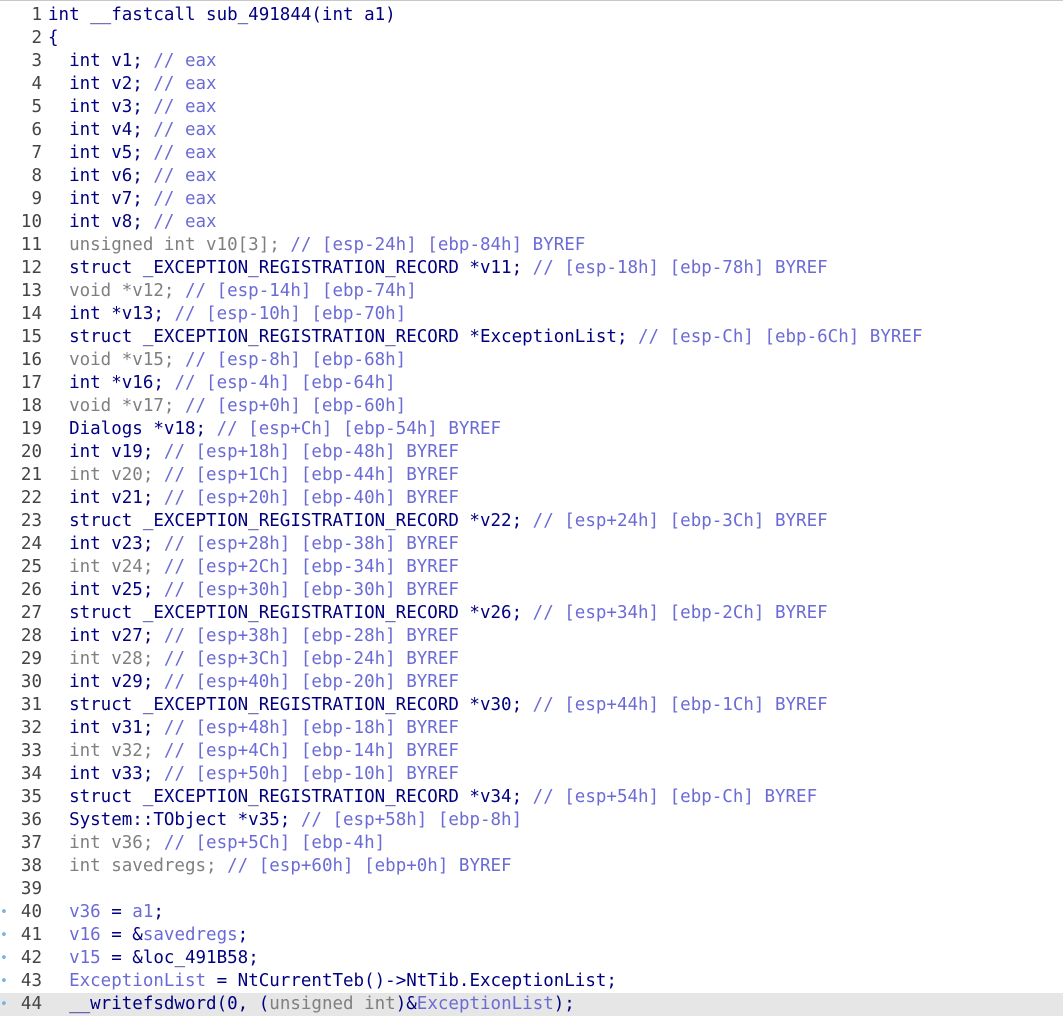 This screenshot has width=1063, height=1017. Describe the element at coordinates (253, 452) in the screenshot. I see `code-text: int v19; // [esp+18h] [ebp-48h] BYREF` at that location.